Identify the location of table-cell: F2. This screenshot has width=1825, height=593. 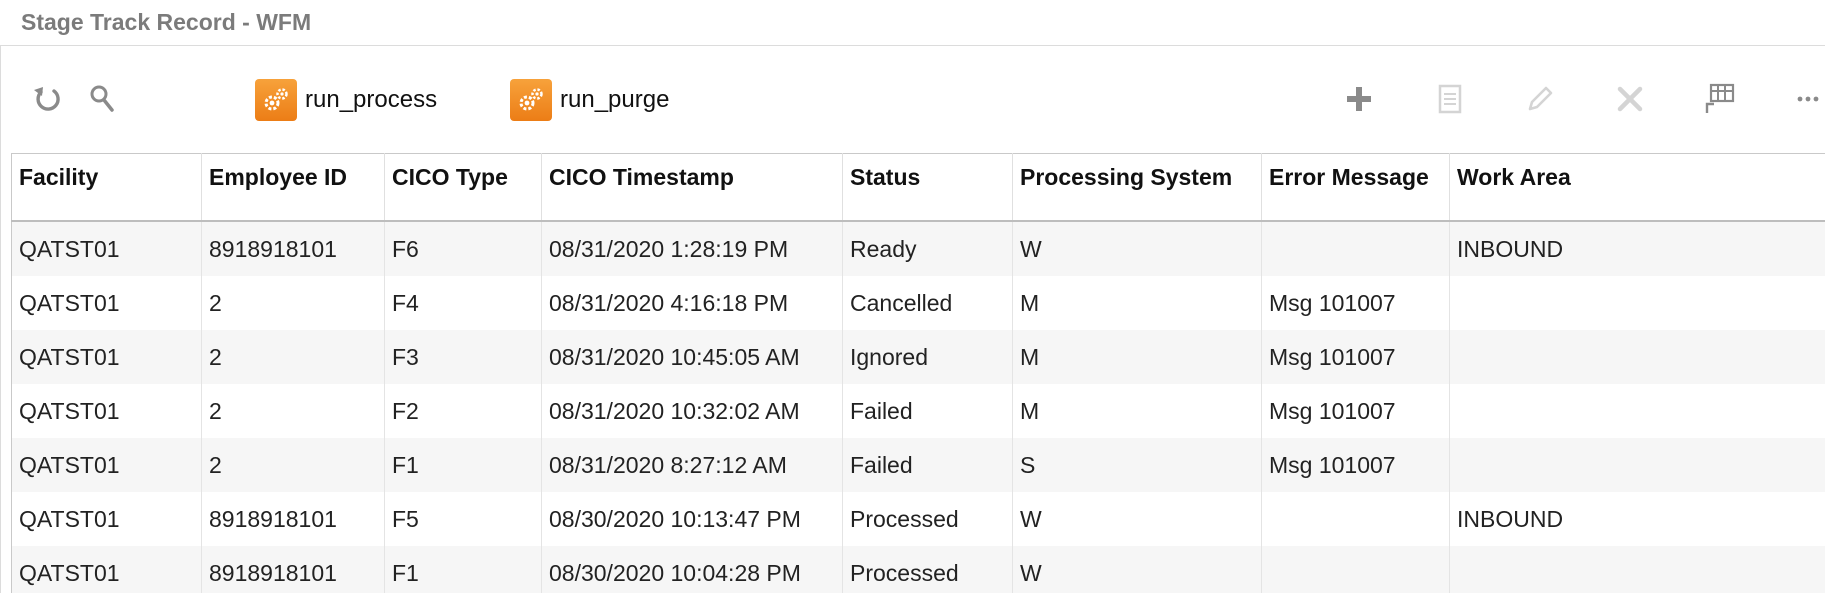
(463, 411).